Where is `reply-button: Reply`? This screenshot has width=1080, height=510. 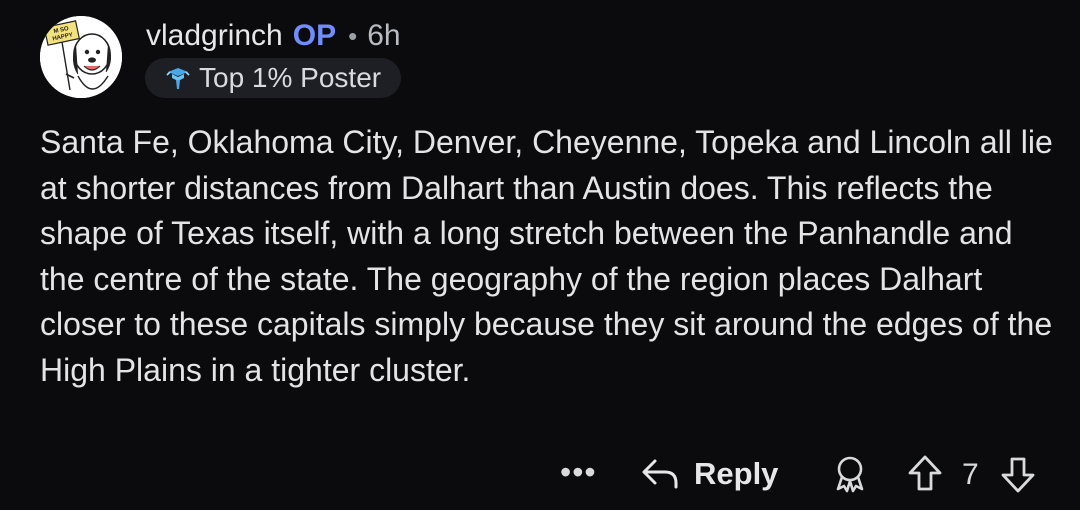 reply-button: Reply is located at coordinates (709, 474).